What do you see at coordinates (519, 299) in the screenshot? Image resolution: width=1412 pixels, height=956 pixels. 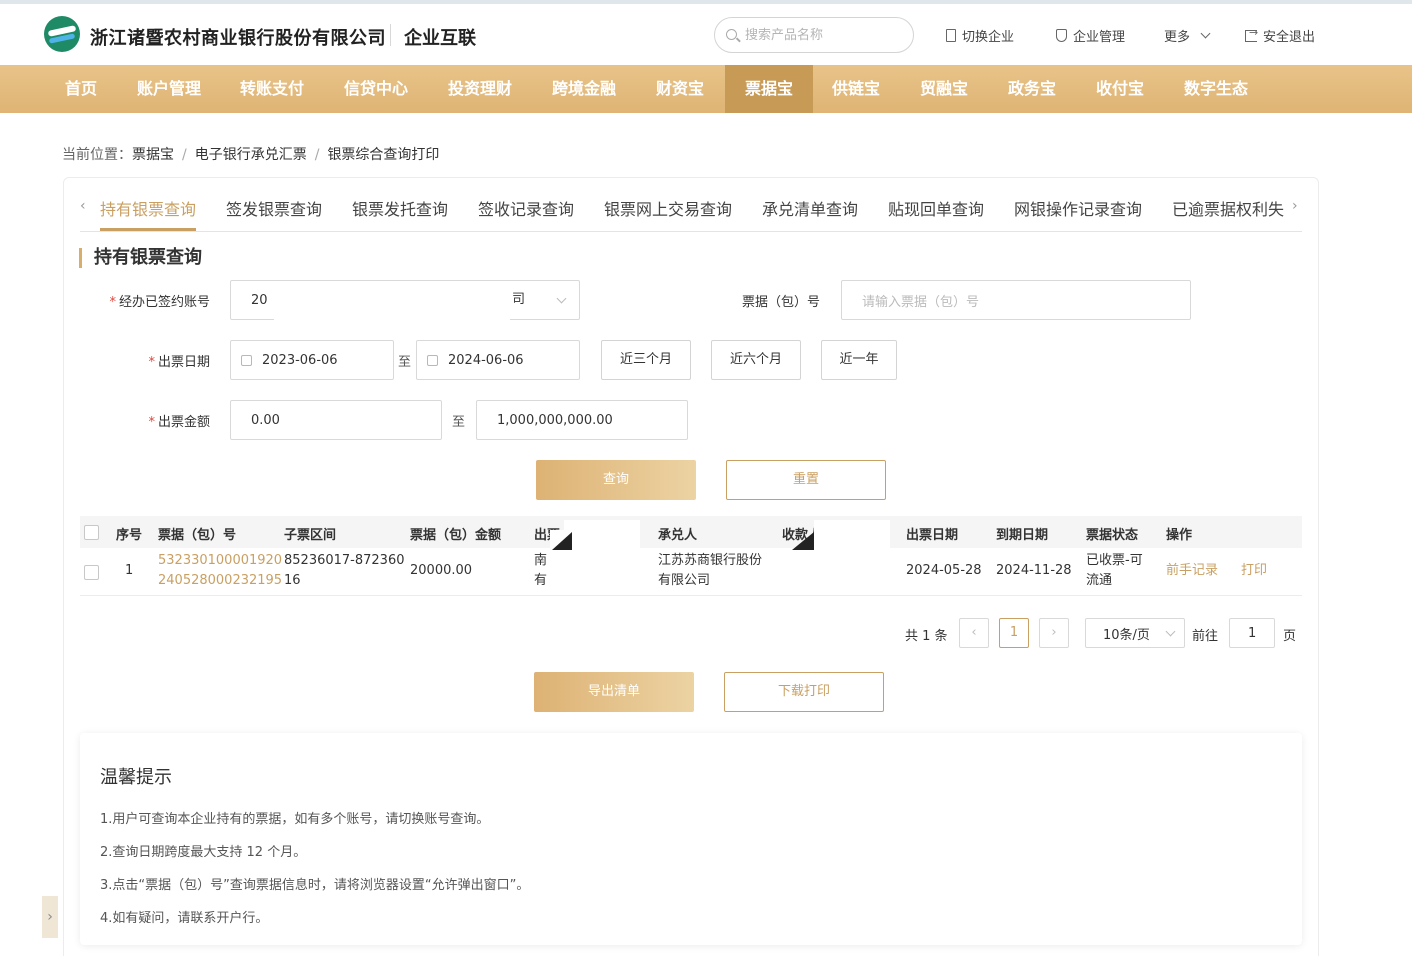 I see `account-value-suffix: 司` at bounding box center [519, 299].